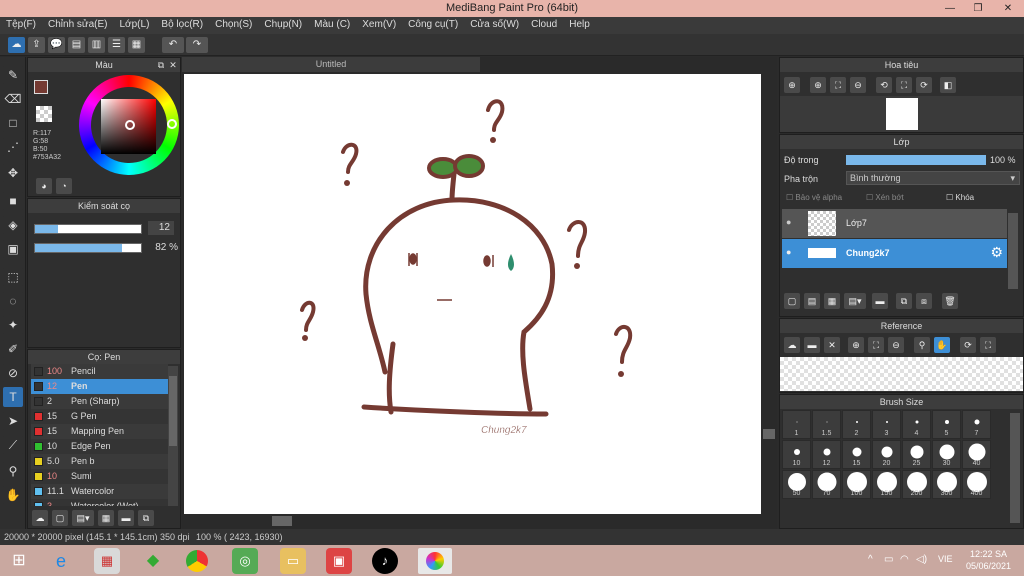 The height and width of the screenshot is (576, 1024). What do you see at coordinates (988, 345) in the screenshot?
I see `ref-reset-icon: ⛶` at bounding box center [988, 345].